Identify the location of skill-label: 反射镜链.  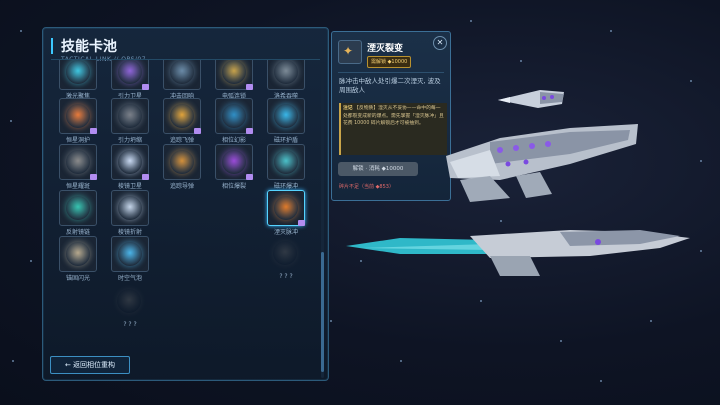
(77, 232).